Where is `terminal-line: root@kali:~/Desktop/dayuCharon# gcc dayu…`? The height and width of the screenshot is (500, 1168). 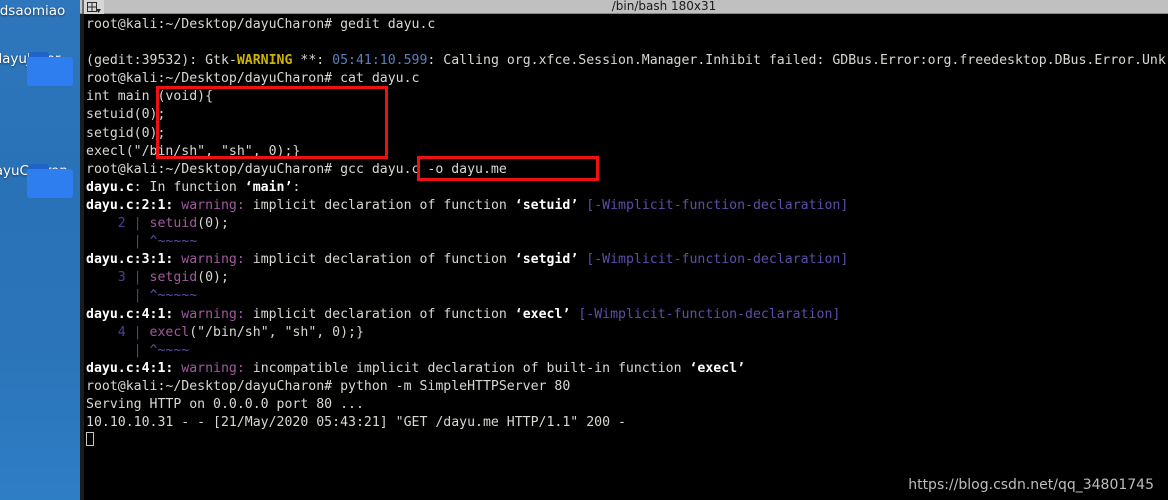 terminal-line: root@kali:~/Desktop/dayuCharon# gcc dayu… is located at coordinates (627, 170).